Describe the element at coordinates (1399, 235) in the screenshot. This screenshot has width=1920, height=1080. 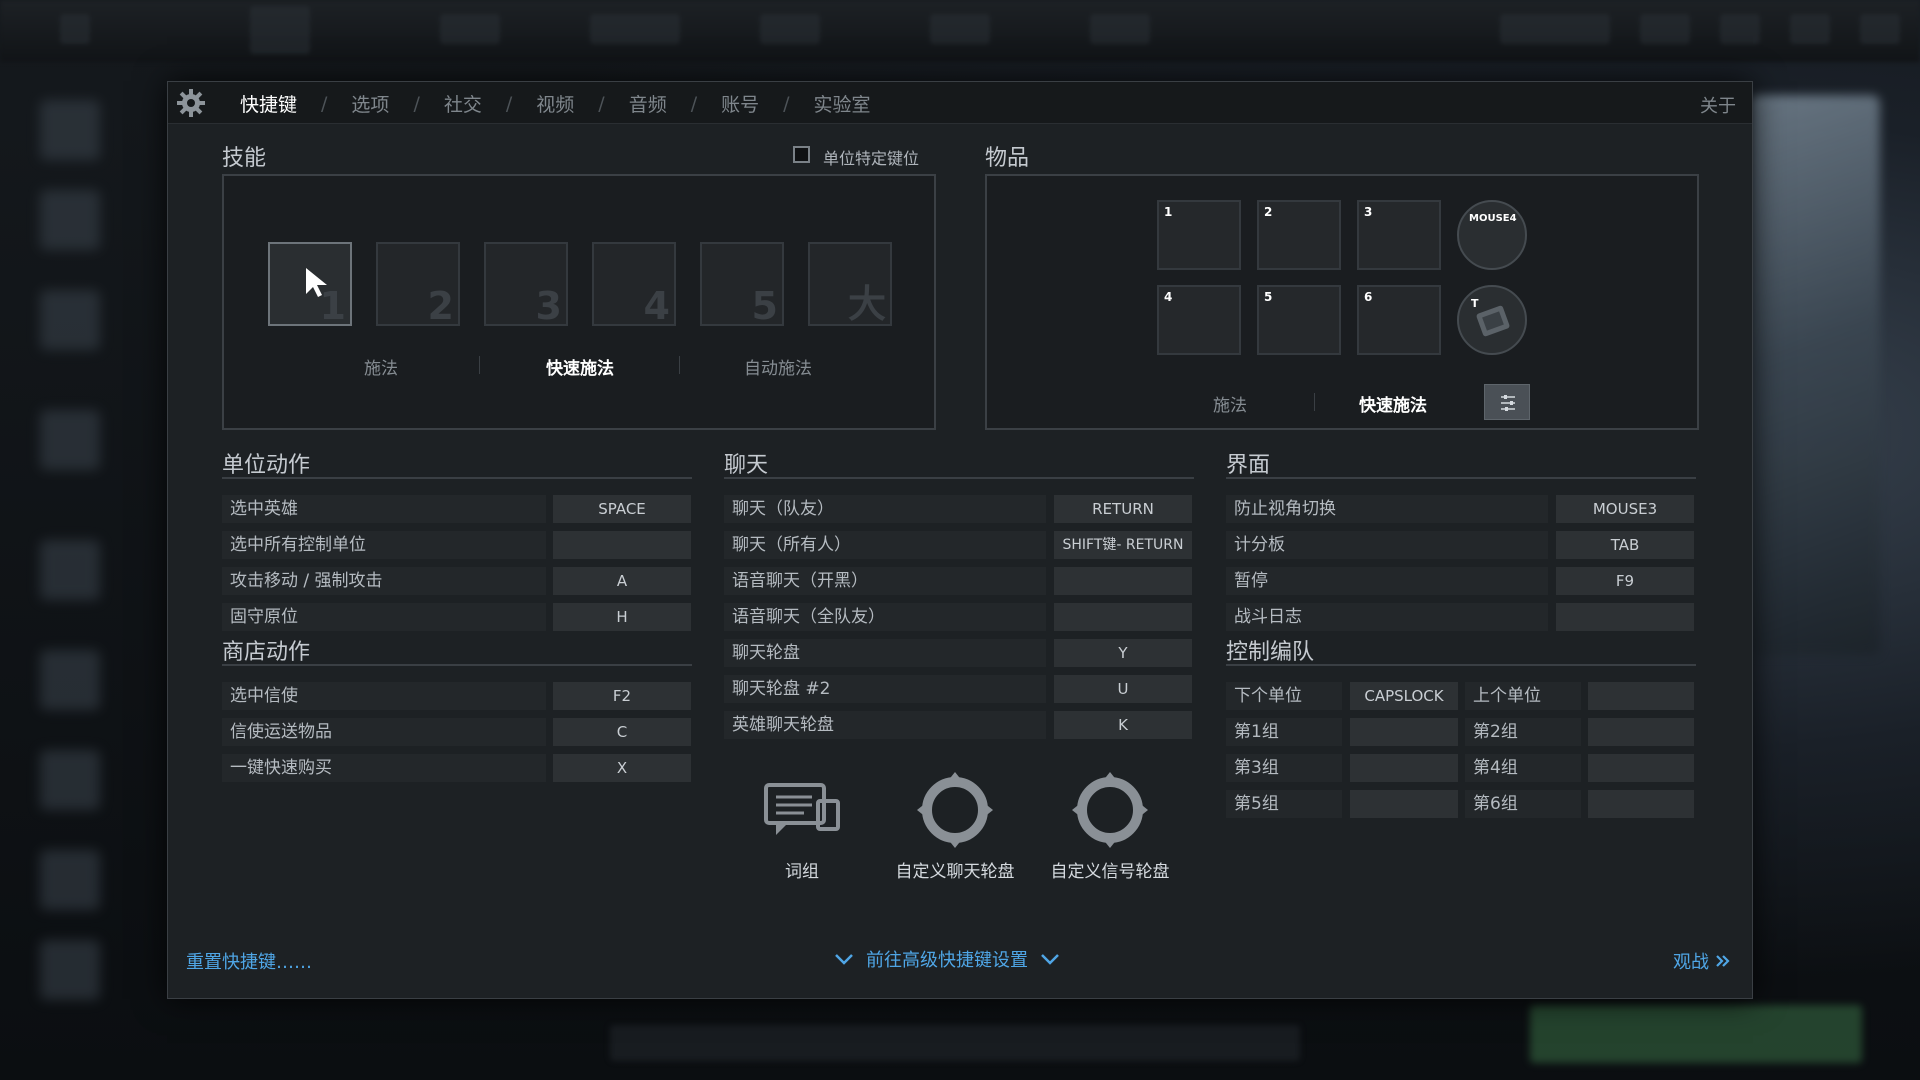
I see `item-slot-3: 3` at that location.